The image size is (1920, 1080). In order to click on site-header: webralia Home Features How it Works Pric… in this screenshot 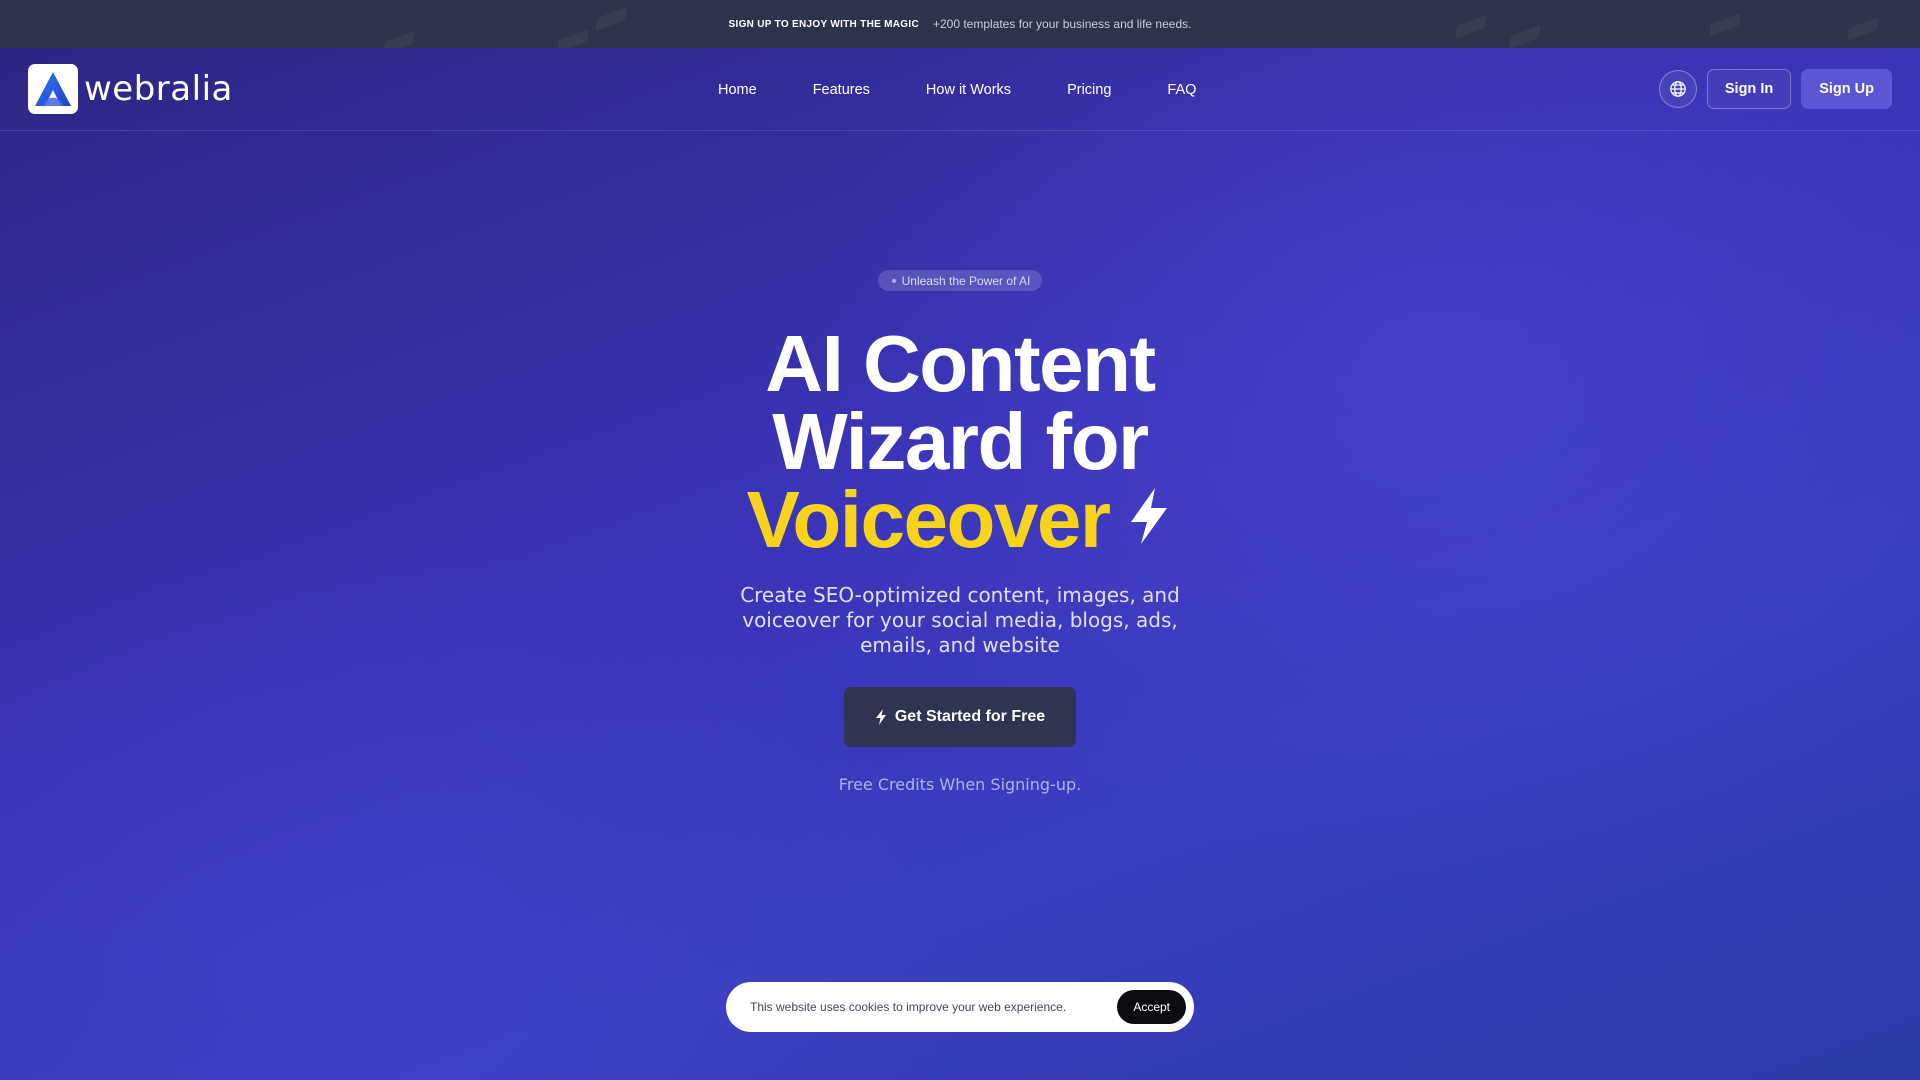, I will do `click(960, 89)`.